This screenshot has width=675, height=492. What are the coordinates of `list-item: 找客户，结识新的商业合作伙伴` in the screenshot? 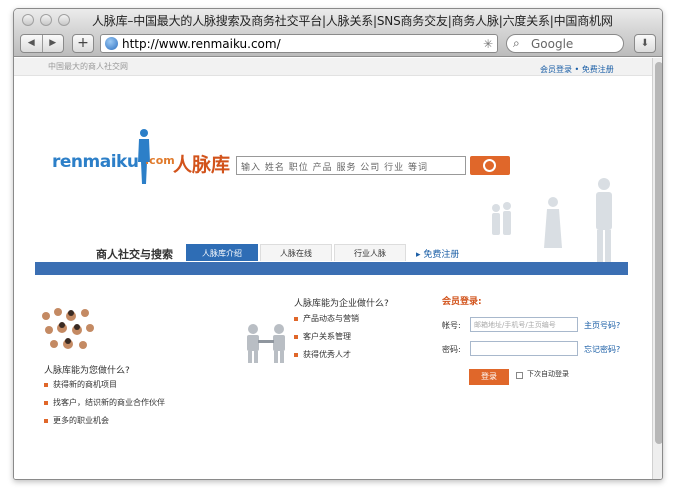 It's located at (104, 403).